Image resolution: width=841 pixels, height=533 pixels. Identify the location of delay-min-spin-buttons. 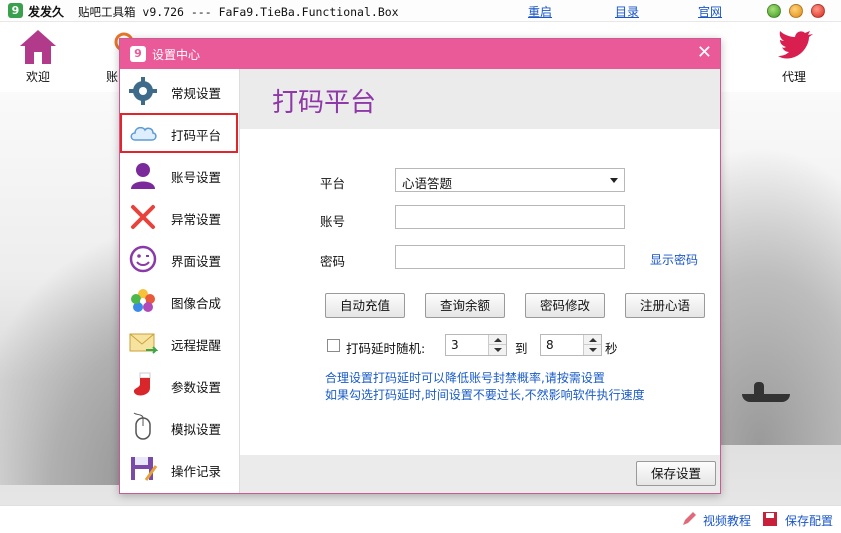
(497, 345).